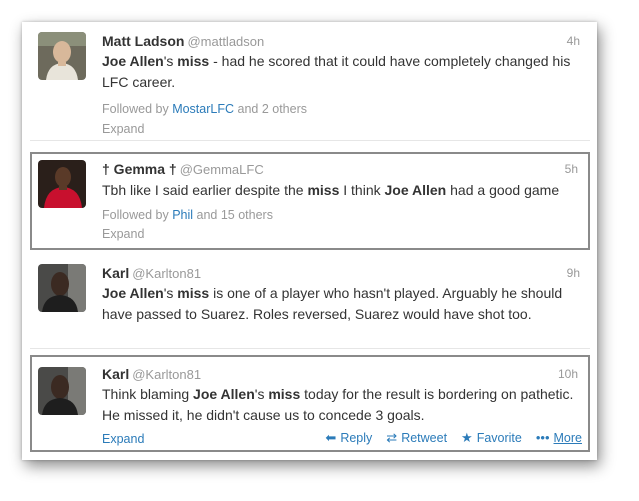 The width and height of the screenshot is (639, 501). What do you see at coordinates (331, 437) in the screenshot?
I see `reply-icon: ⬅` at bounding box center [331, 437].